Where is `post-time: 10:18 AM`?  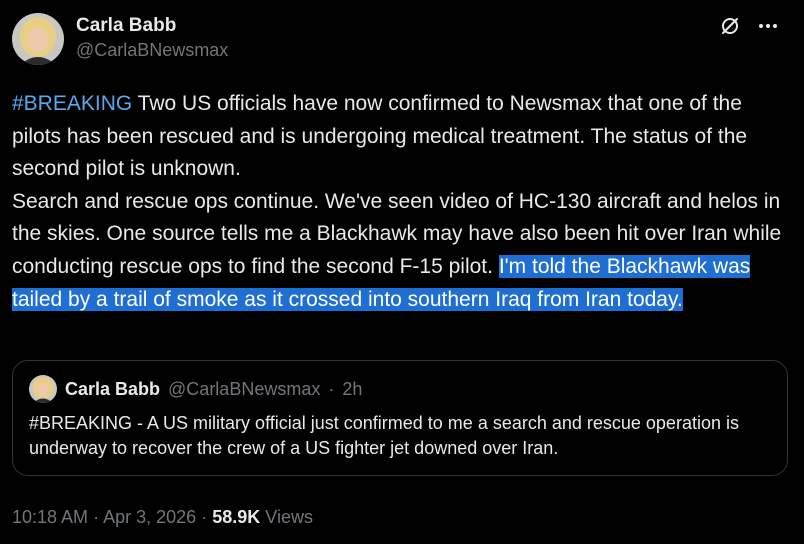
post-time: 10:18 AM is located at coordinates (50, 517).